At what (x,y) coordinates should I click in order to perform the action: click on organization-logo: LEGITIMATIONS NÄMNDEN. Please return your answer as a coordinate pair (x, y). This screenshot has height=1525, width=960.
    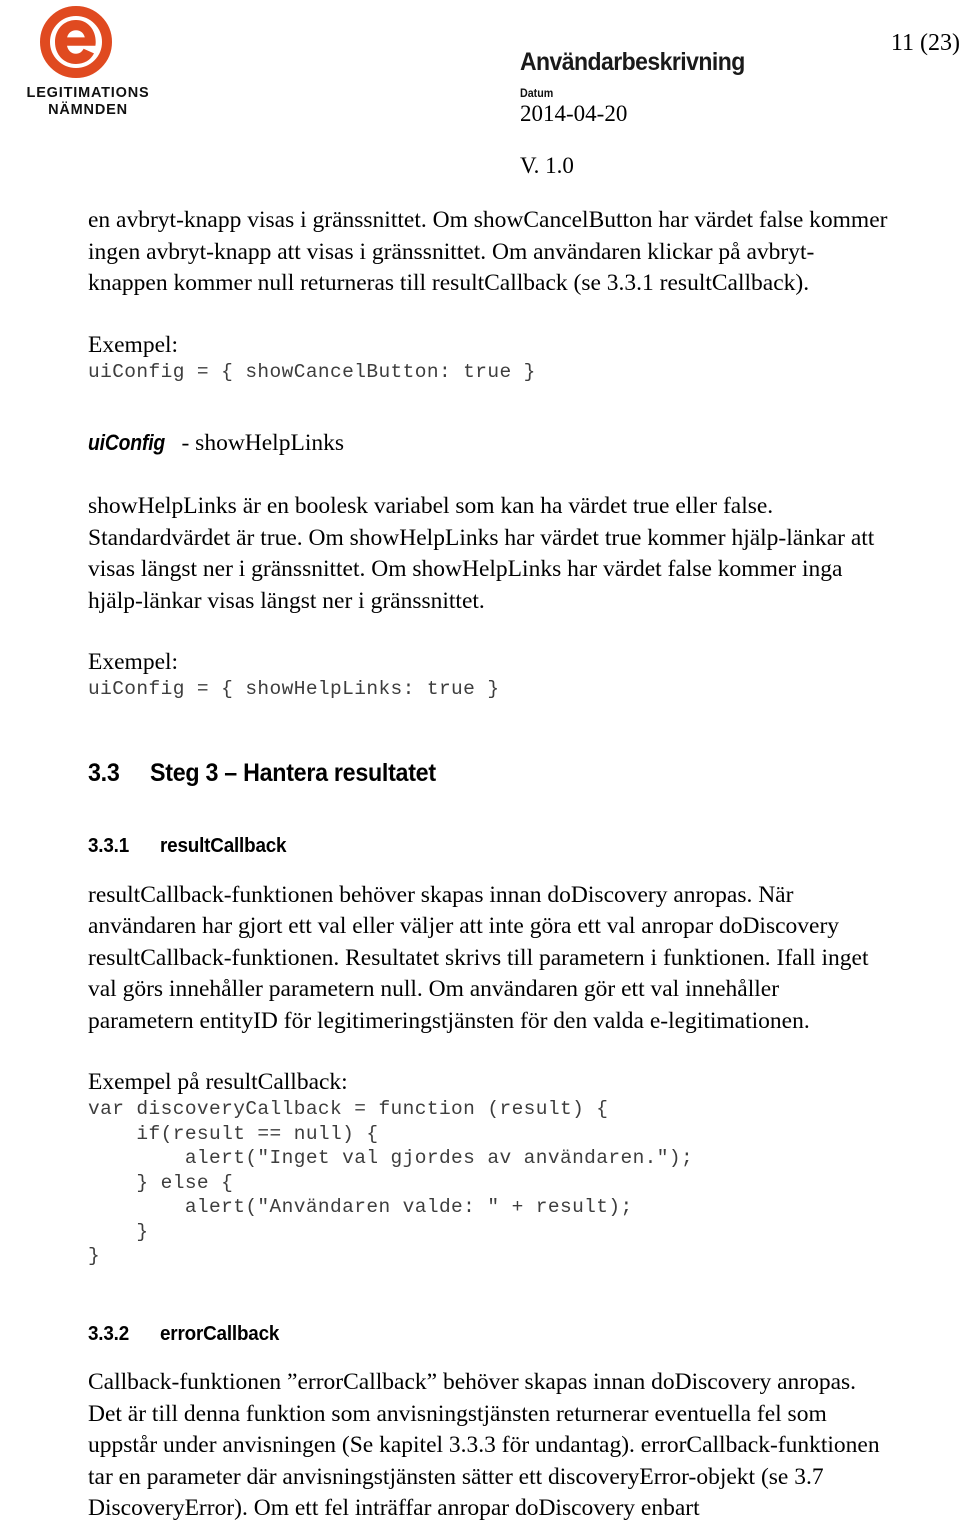
    Looking at the image, I should click on (93, 62).